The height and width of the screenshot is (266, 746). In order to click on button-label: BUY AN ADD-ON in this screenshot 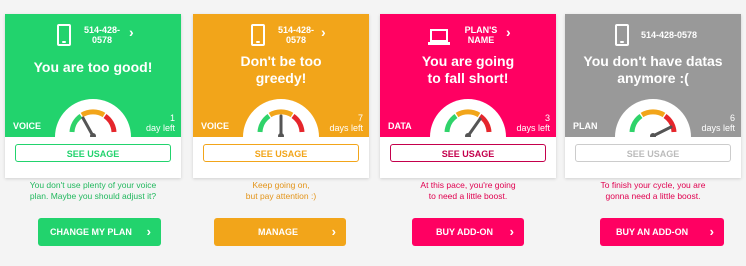, I will do `click(652, 232)`.